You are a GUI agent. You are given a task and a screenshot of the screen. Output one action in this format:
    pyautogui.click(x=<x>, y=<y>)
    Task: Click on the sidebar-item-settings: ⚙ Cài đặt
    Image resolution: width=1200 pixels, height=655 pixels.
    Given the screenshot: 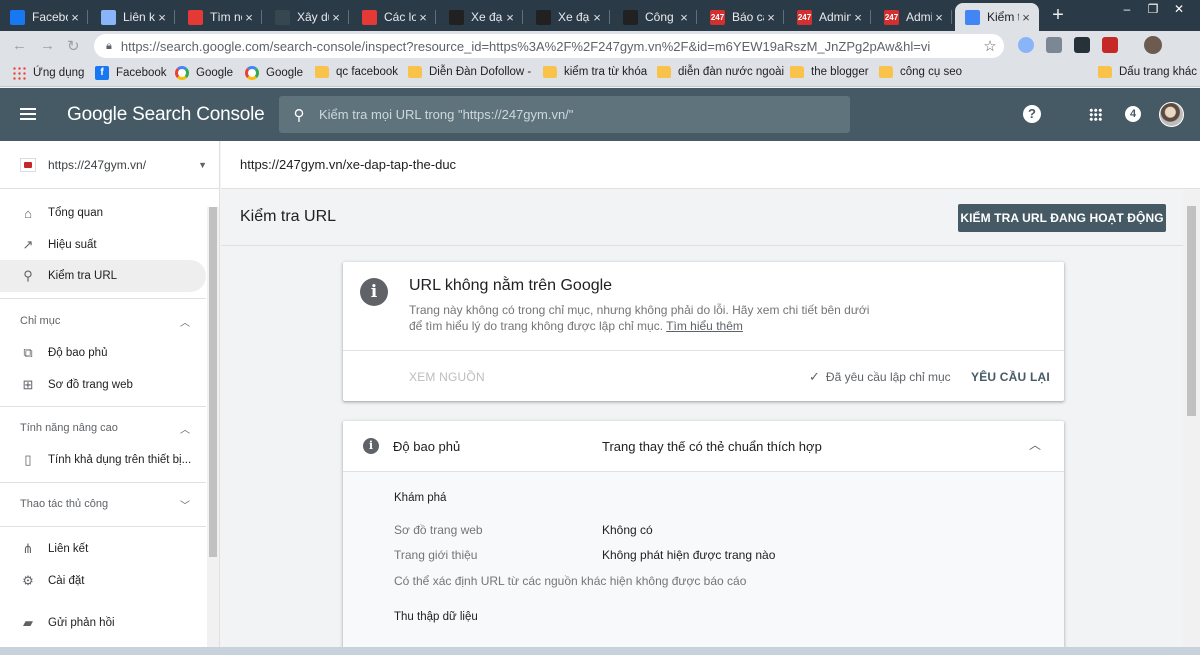 What is the action you would take?
    pyautogui.click(x=103, y=581)
    